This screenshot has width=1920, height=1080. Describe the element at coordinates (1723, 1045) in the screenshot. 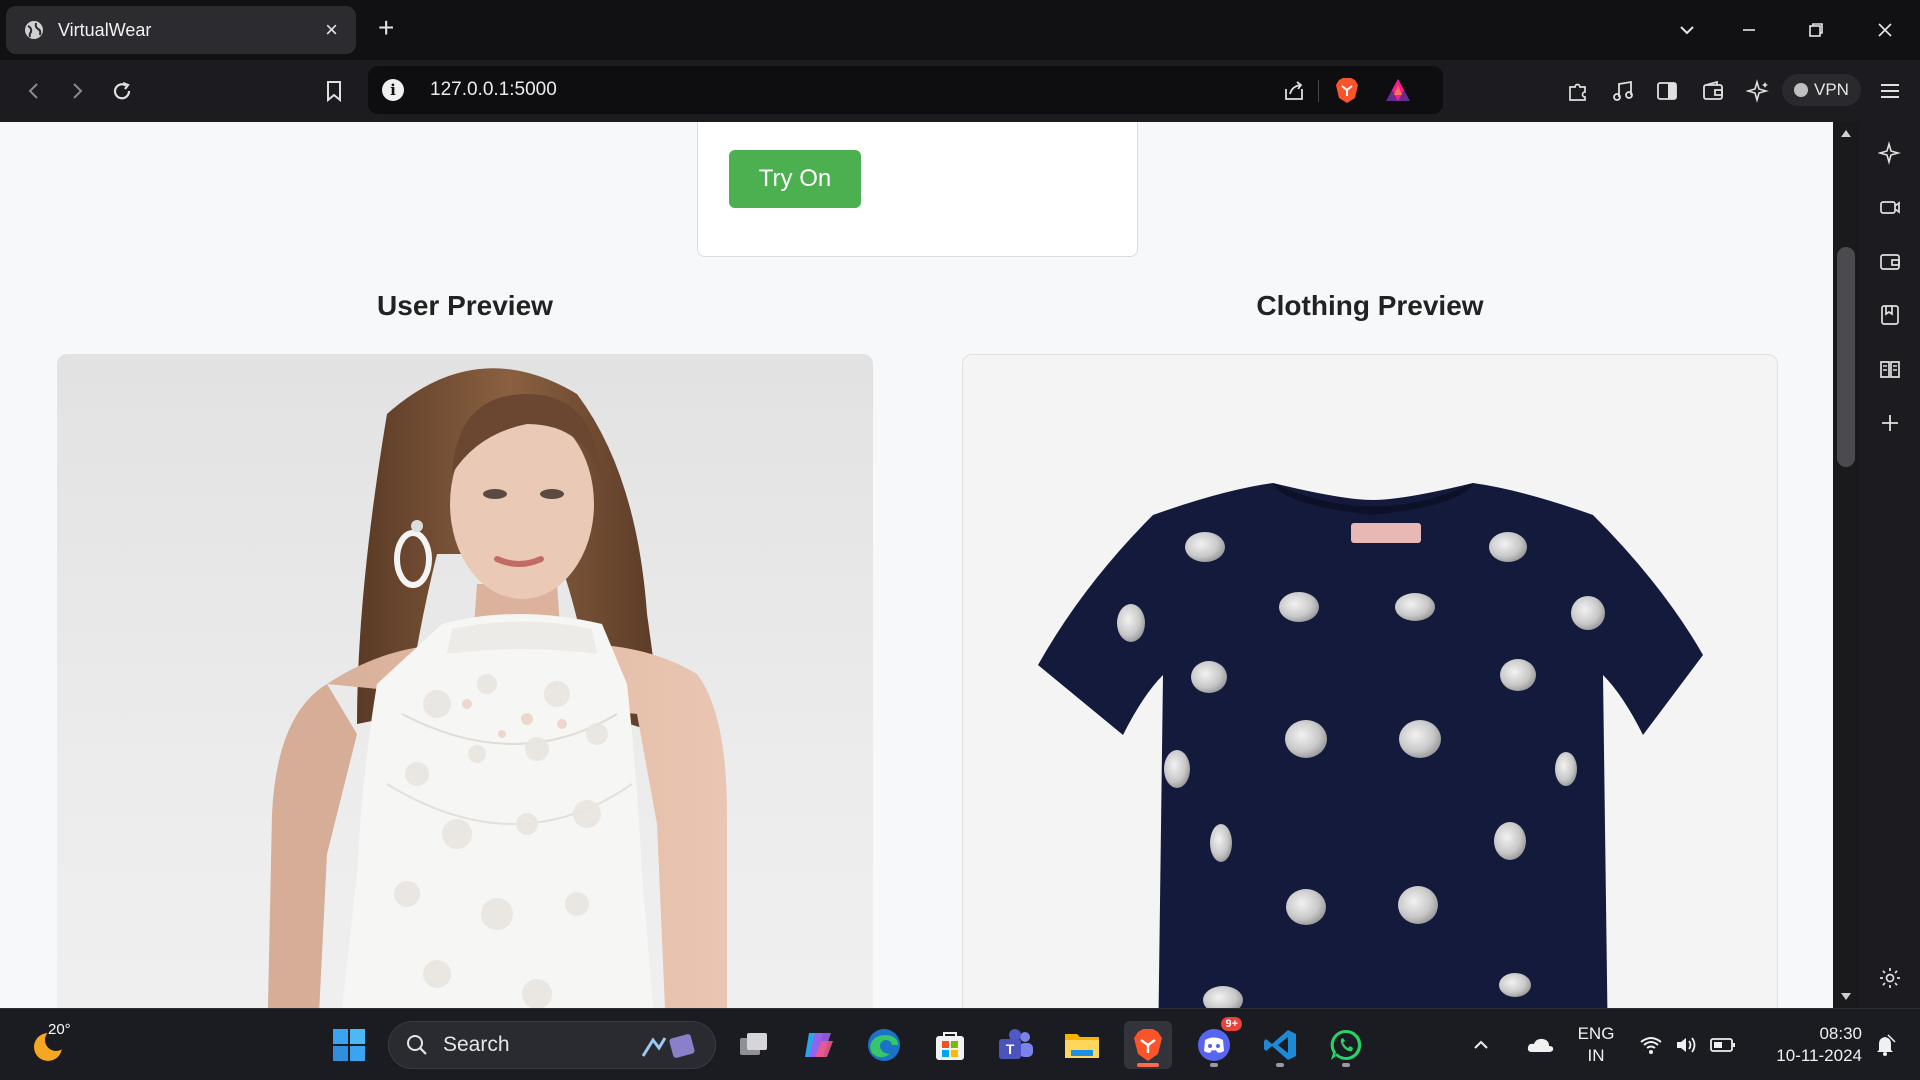

I see `battery-icon` at that location.